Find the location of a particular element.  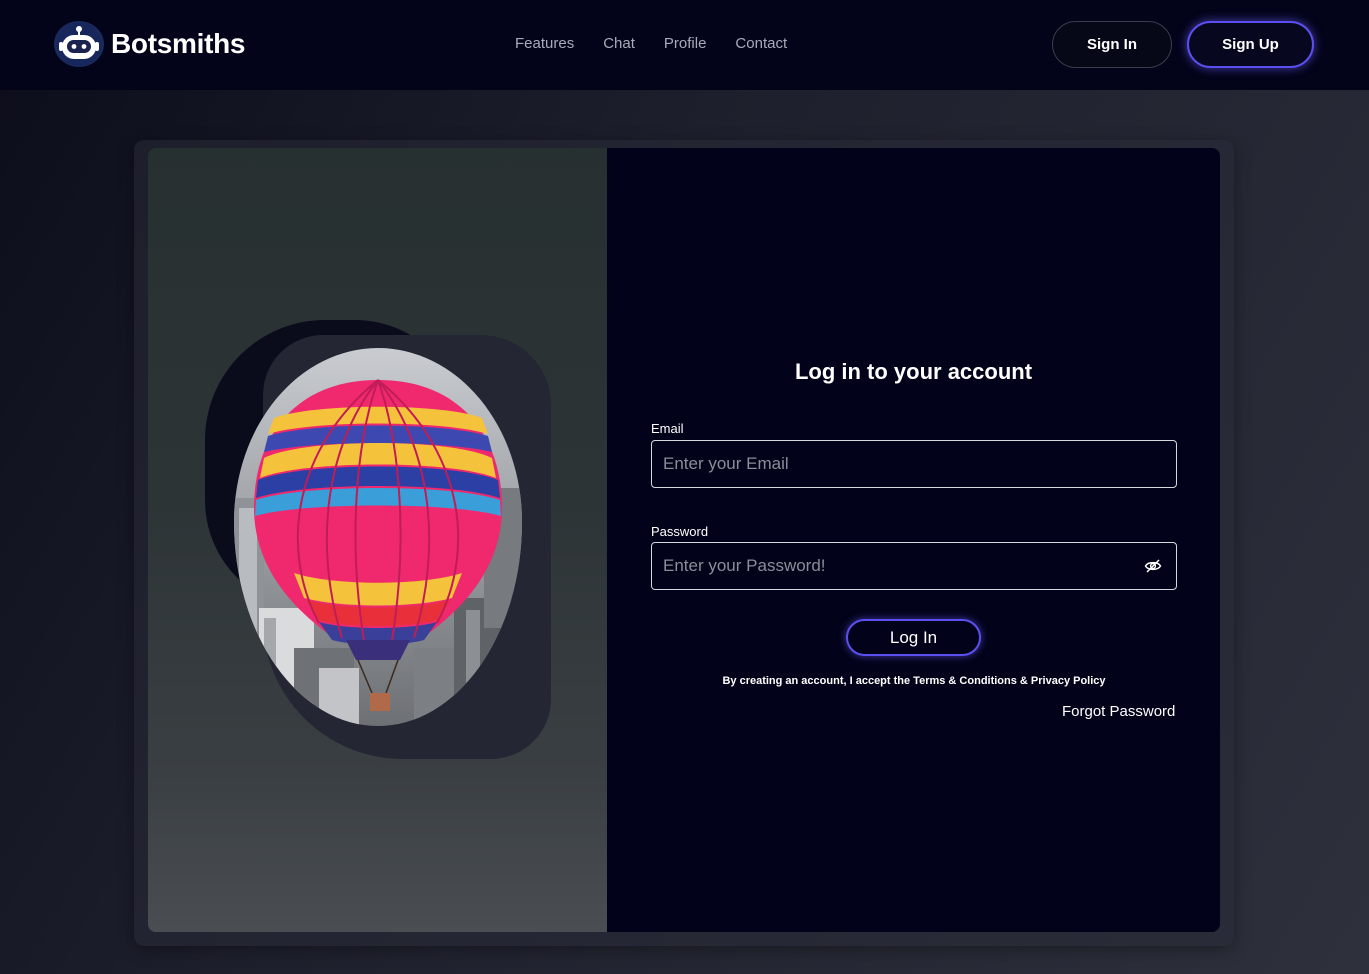

password-field: Enter your Password! is located at coordinates (914, 566).